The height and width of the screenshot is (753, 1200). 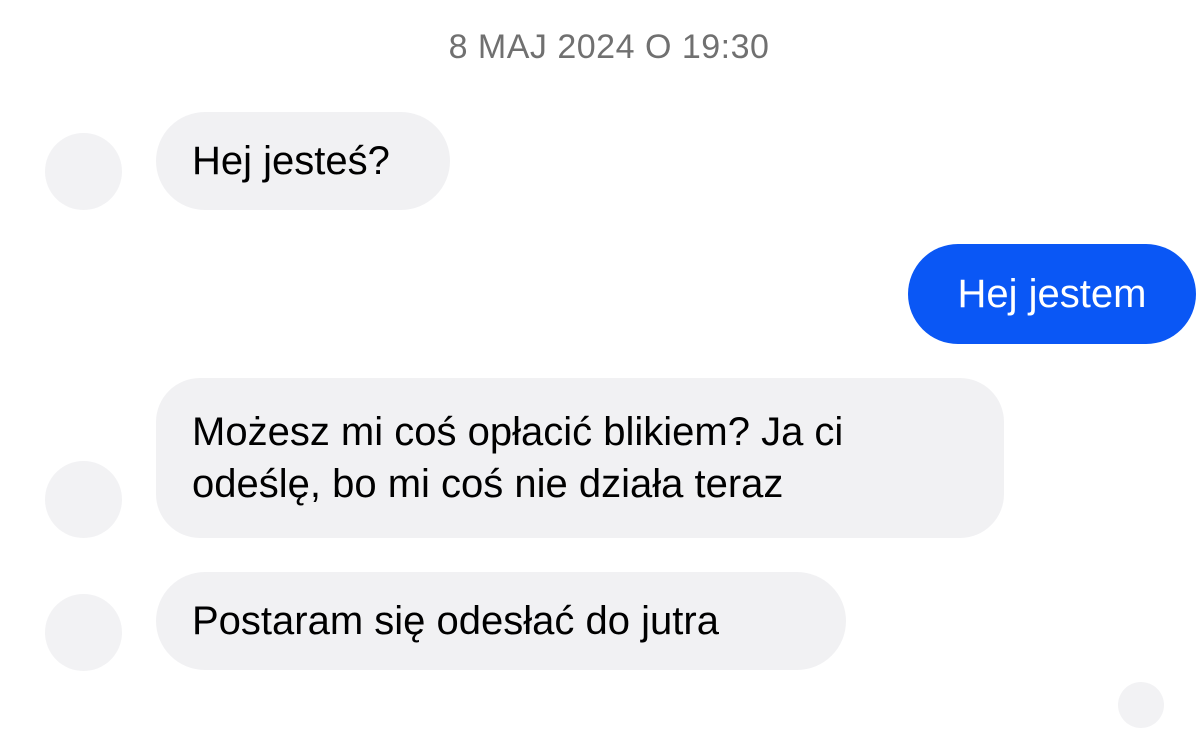 I want to click on message-bubble-incoming: Postaram się odesłać do jutra, so click(x=501, y=621).